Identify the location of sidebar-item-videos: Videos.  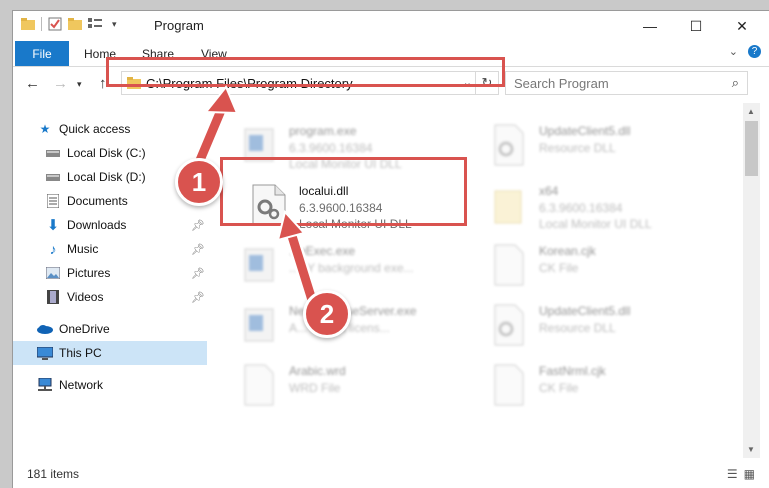
(74, 297).